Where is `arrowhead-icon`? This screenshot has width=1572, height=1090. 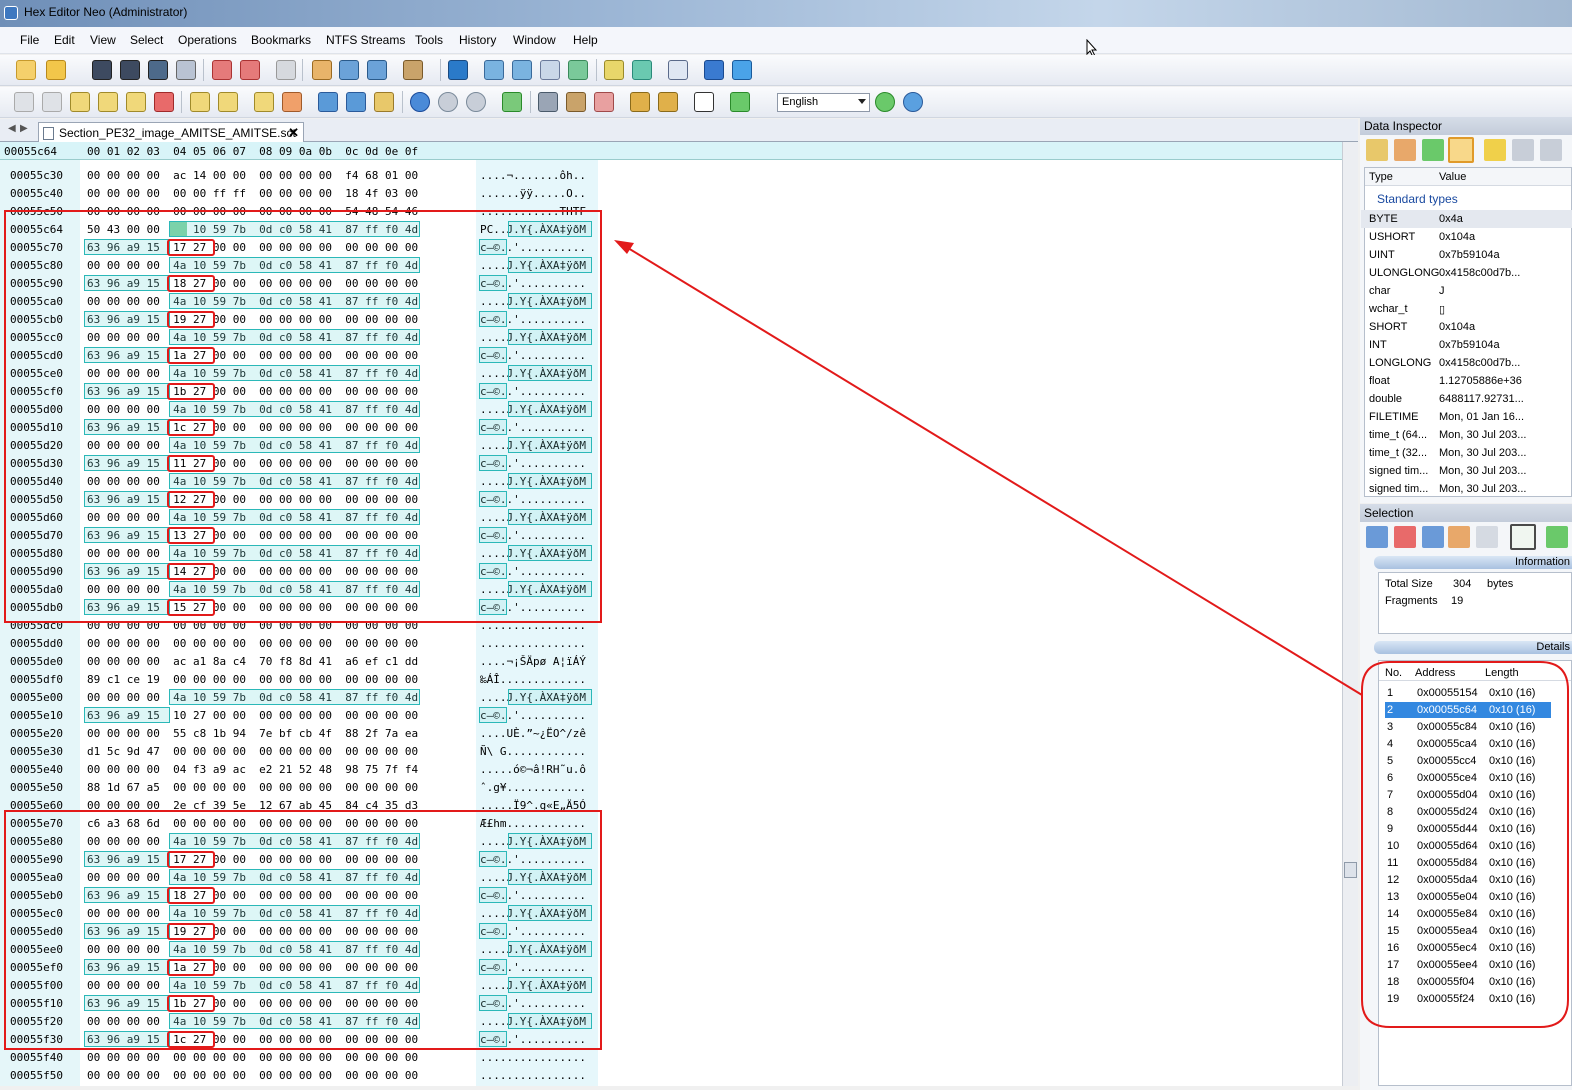 arrowhead-icon is located at coordinates (624, 247).